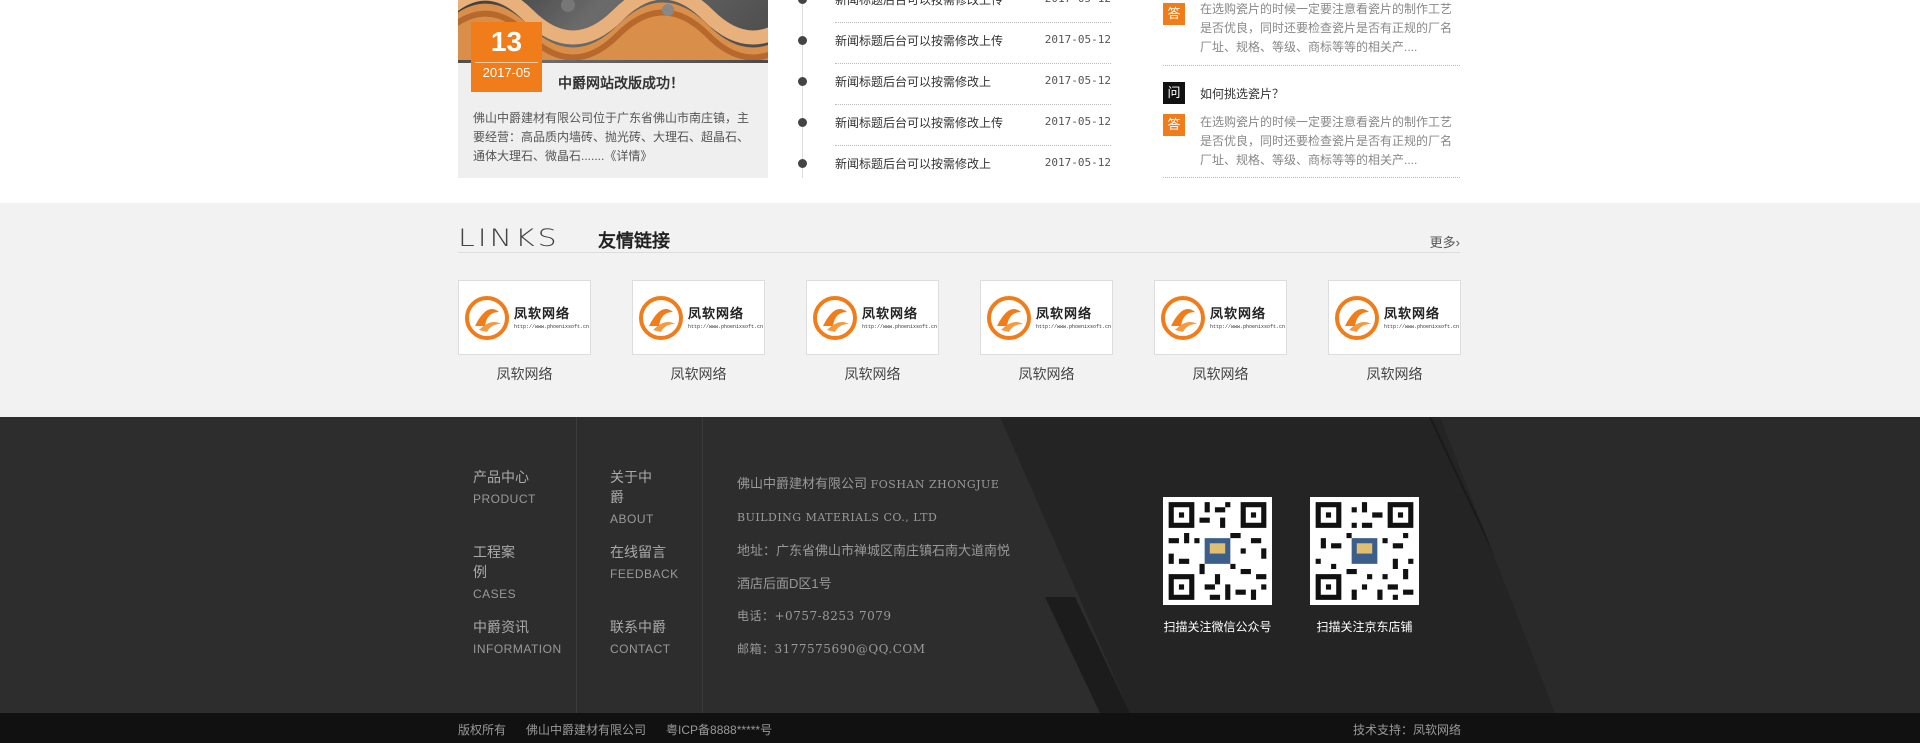 The height and width of the screenshot is (743, 1920). I want to click on nav-label-cn: 在线留言, so click(638, 552).